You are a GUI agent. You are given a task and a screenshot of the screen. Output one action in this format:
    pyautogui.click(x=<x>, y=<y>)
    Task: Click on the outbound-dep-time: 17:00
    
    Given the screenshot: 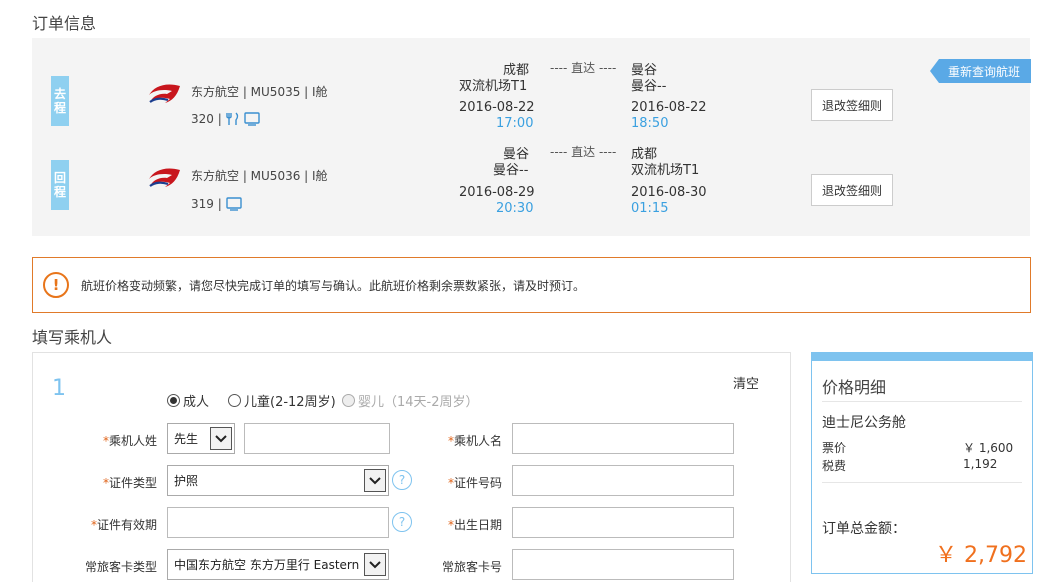 What is the action you would take?
    pyautogui.click(x=515, y=123)
    